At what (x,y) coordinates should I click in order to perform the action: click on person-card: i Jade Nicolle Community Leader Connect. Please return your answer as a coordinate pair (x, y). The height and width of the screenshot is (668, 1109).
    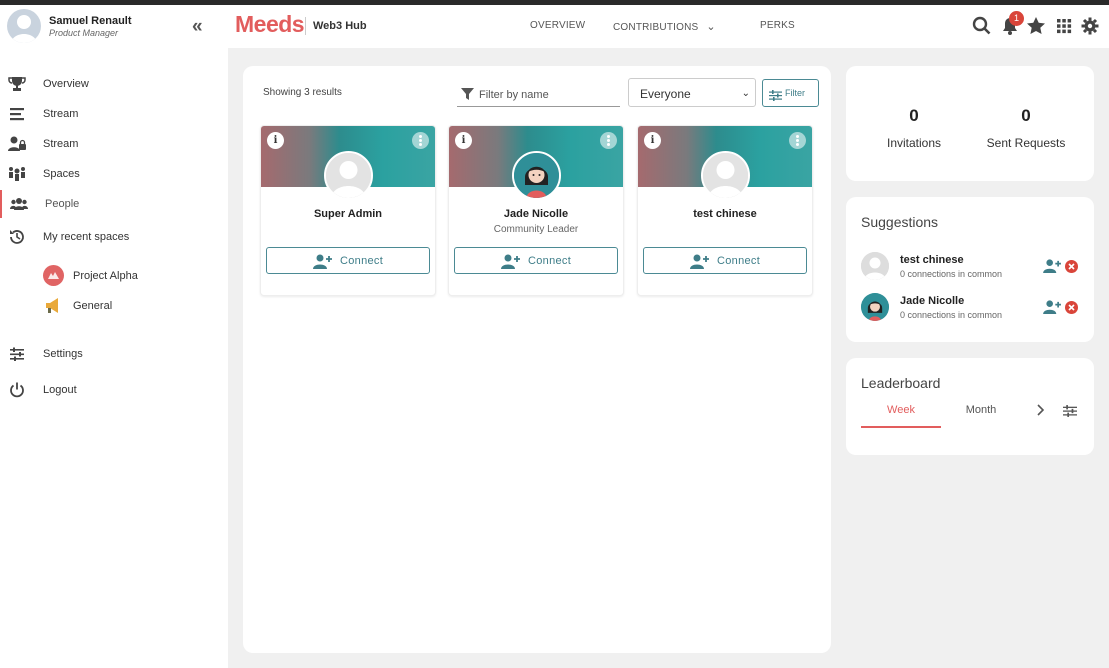
    Looking at the image, I should click on (536, 210).